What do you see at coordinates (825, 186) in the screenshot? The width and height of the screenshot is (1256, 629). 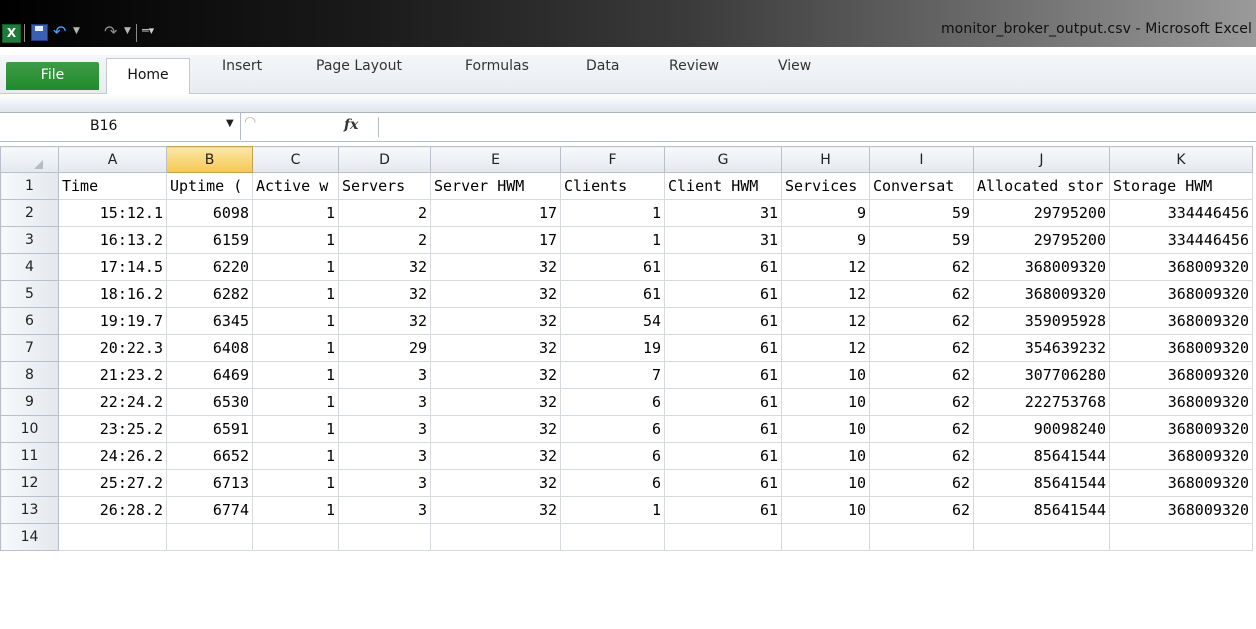 I see `cell-h1: Services` at bounding box center [825, 186].